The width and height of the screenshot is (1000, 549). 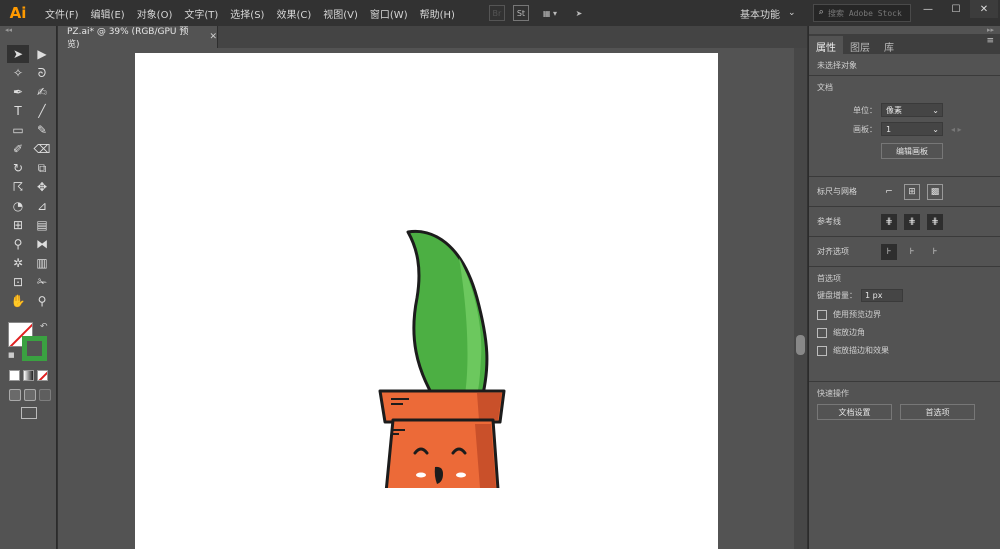 What do you see at coordinates (18, 206) in the screenshot?
I see `shape-builder-tool-icon: ◔` at bounding box center [18, 206].